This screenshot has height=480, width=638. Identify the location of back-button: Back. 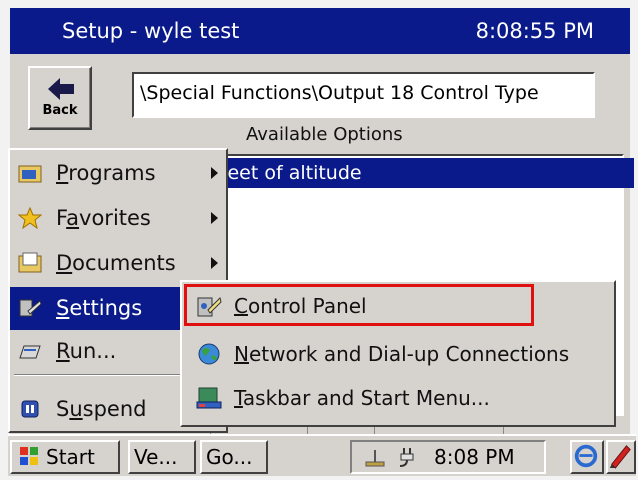
(60, 98).